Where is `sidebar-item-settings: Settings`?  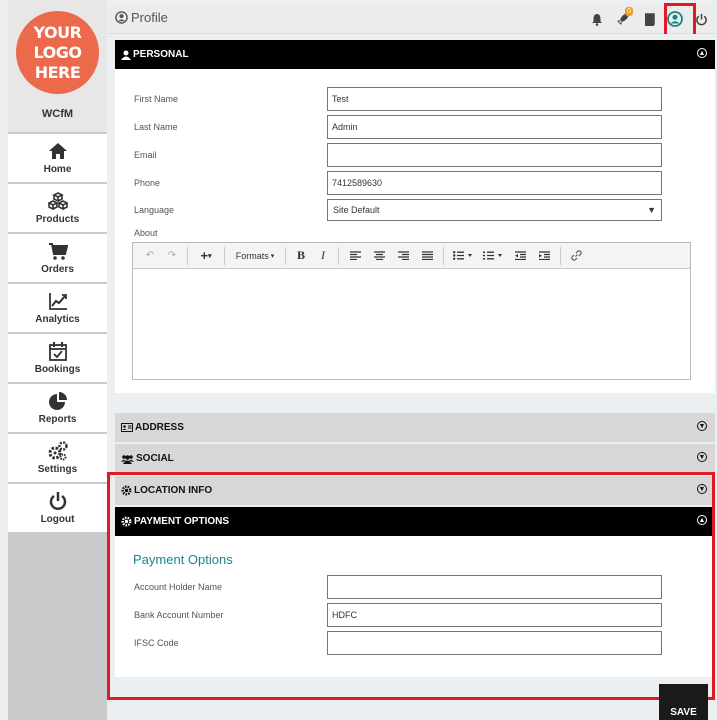
sidebar-item-settings: Settings is located at coordinates (57, 458).